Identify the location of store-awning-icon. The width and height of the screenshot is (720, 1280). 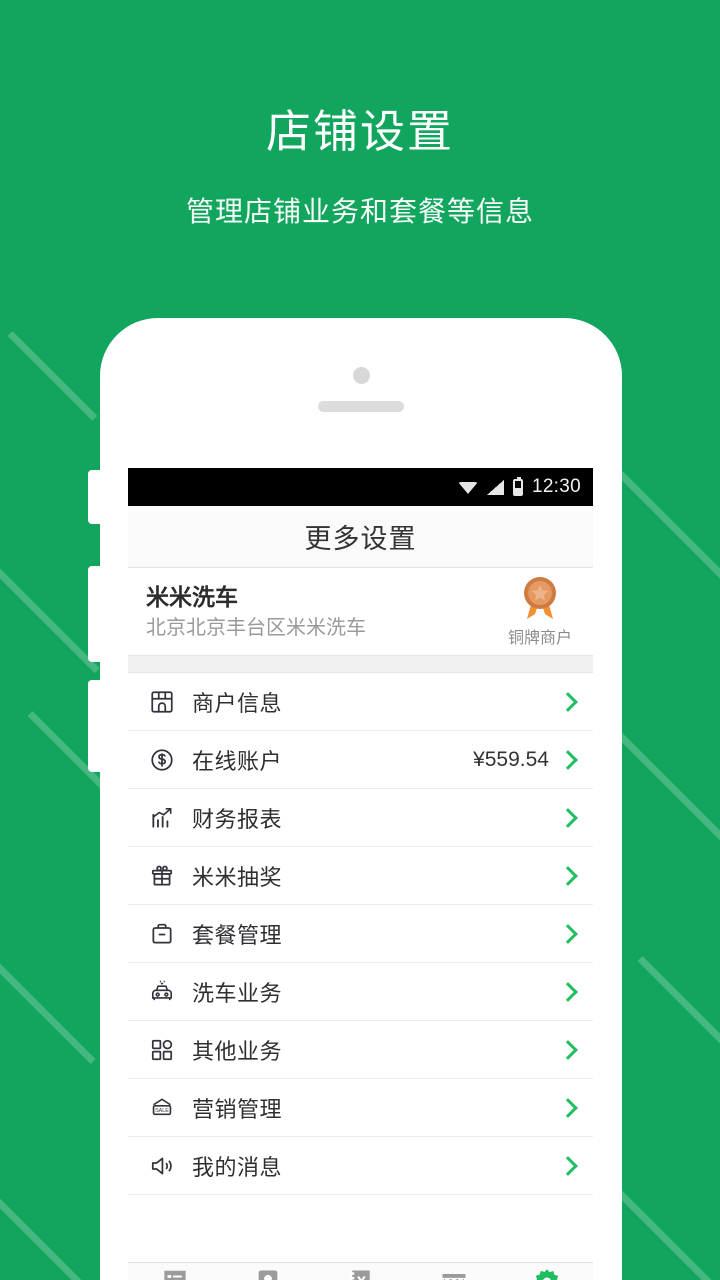
(453, 1276).